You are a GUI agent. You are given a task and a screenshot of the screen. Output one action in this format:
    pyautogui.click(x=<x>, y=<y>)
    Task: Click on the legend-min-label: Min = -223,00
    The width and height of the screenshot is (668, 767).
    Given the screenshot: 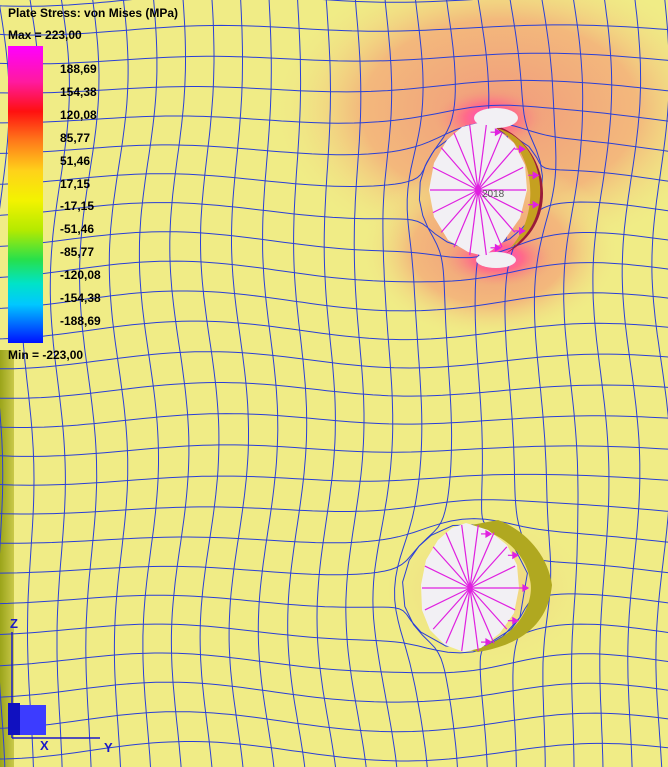 What is the action you would take?
    pyautogui.click(x=46, y=355)
    